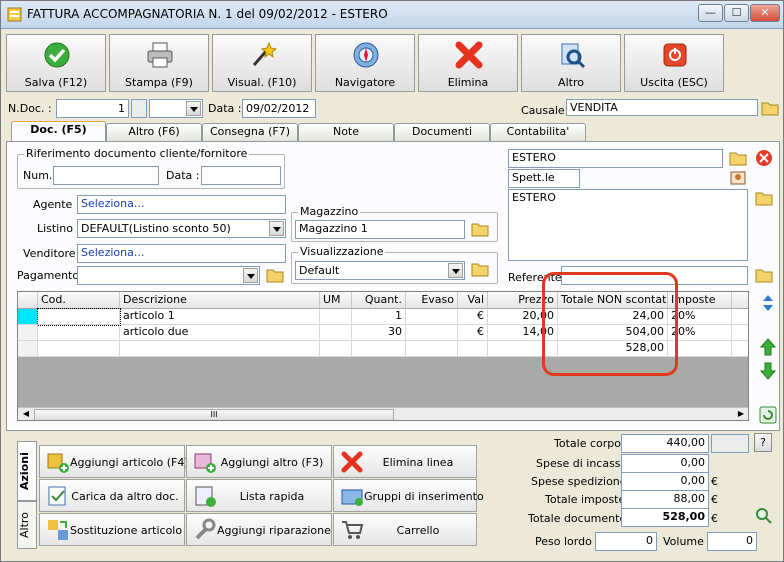 The image size is (784, 562). Describe the element at coordinates (768, 303) in the screenshot. I see `sort-updown-icon` at that location.